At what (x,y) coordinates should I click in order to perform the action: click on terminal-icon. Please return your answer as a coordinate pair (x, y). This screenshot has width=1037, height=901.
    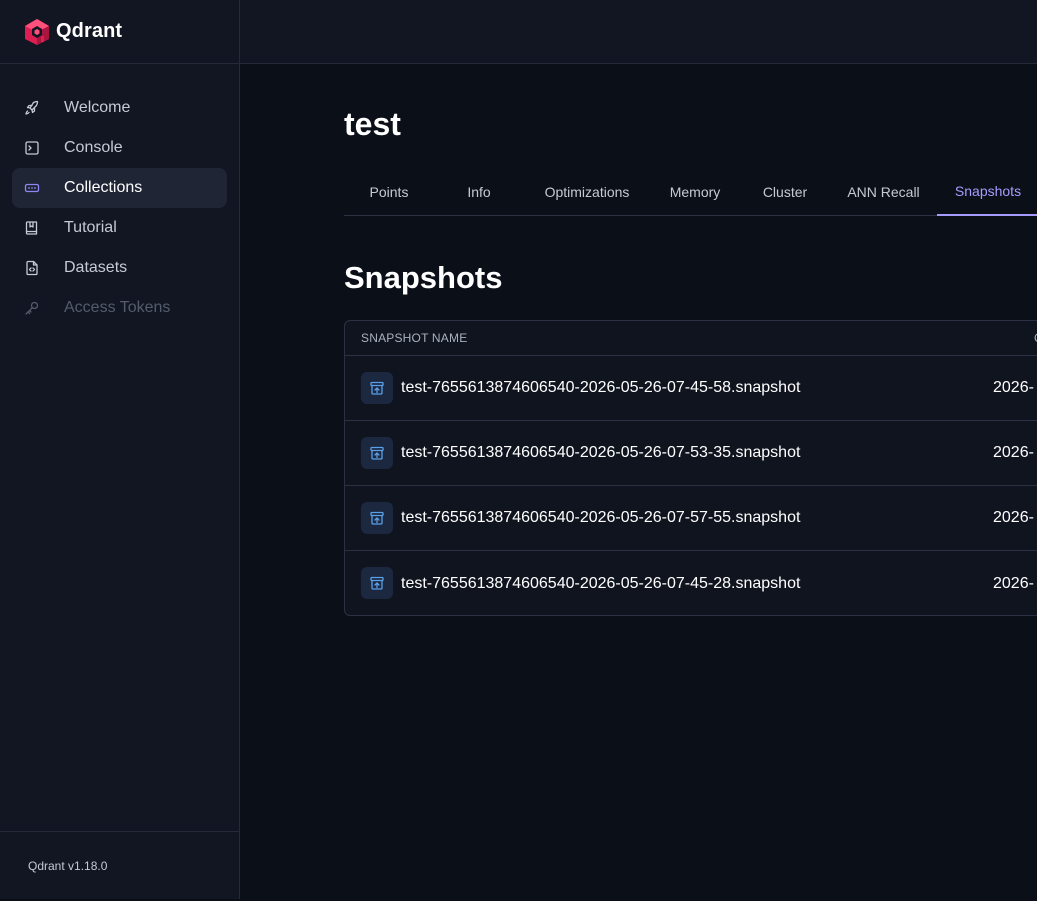
    Looking at the image, I should click on (32, 148).